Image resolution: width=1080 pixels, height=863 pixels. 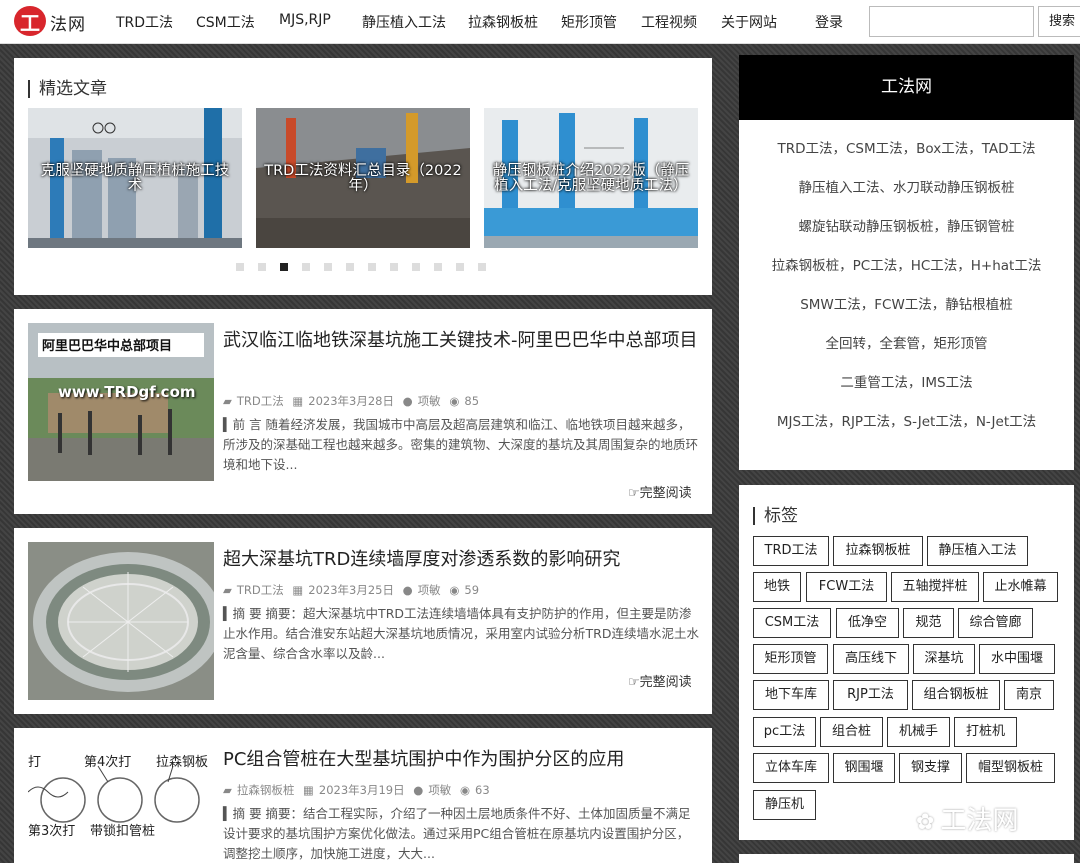 What do you see at coordinates (977, 551) in the screenshot?
I see `tag-chip: 静压植入工法` at bounding box center [977, 551].